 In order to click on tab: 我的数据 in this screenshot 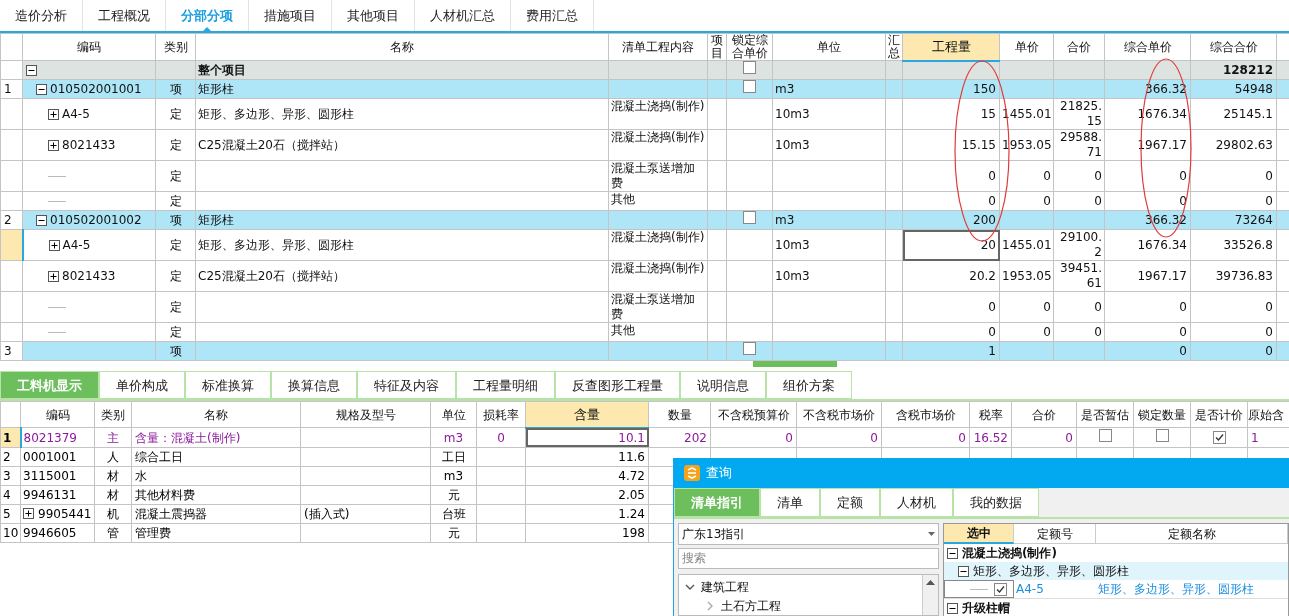, I will do `click(996, 502)`.